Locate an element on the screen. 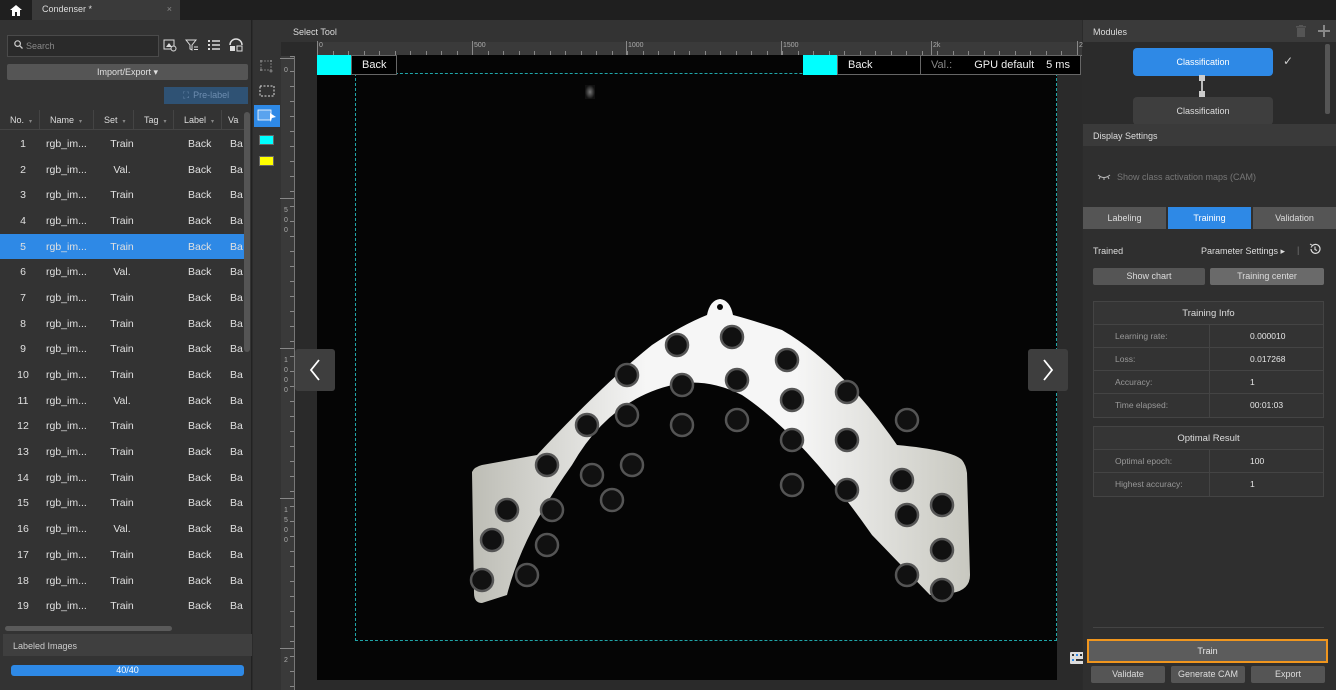 This screenshot has width=1336, height=690. table-row: 13 rgb_im... Train Back Ba is located at coordinates (122, 452).